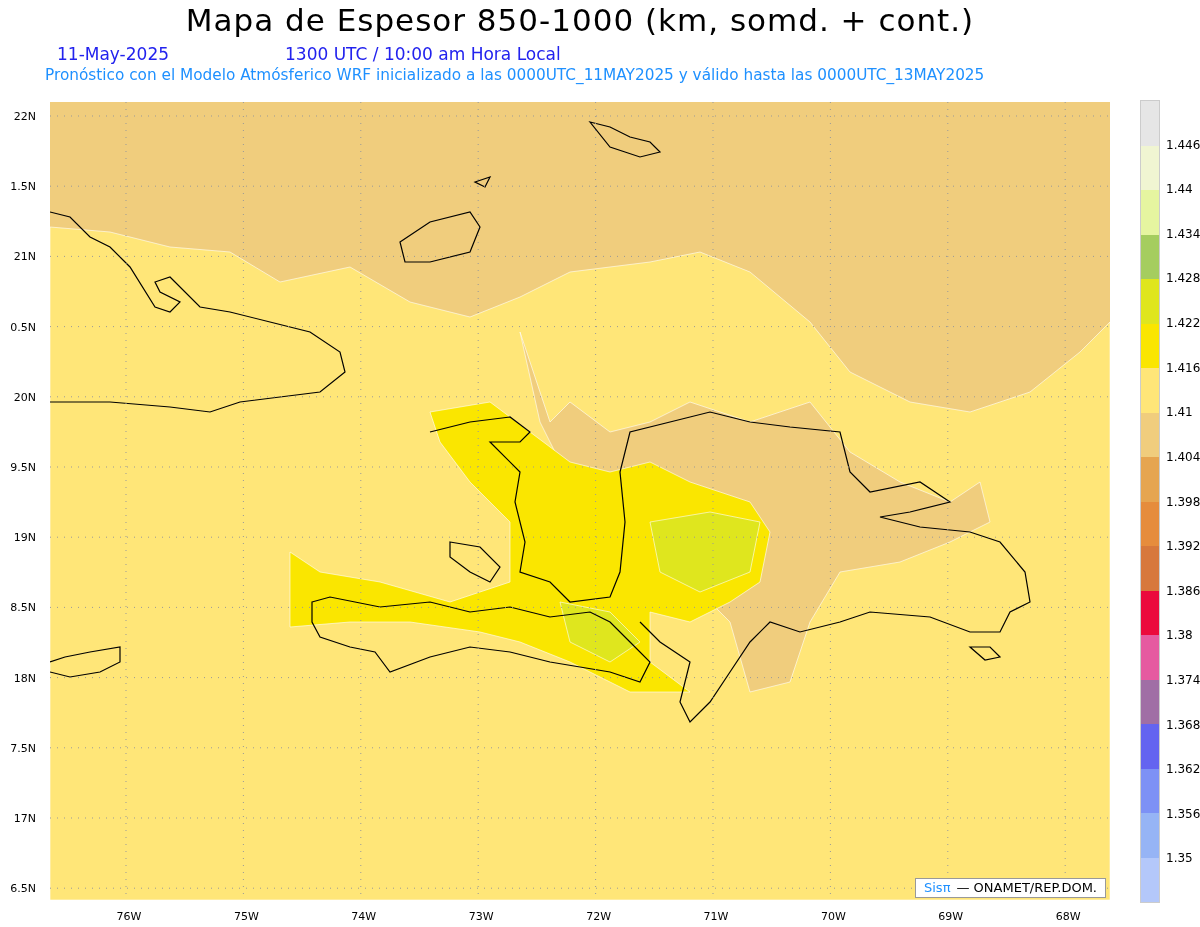  Describe the element at coordinates (24, 818) in the screenshot. I see `latitude-label: 17N` at that location.